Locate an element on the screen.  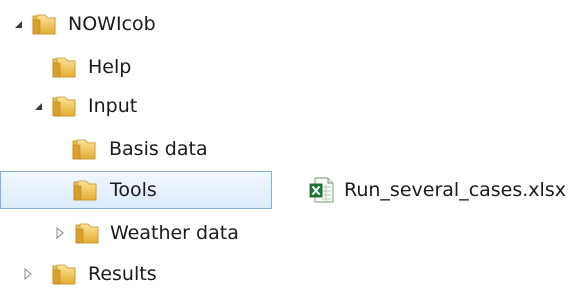
tree-item-help: Help is located at coordinates (136, 67).